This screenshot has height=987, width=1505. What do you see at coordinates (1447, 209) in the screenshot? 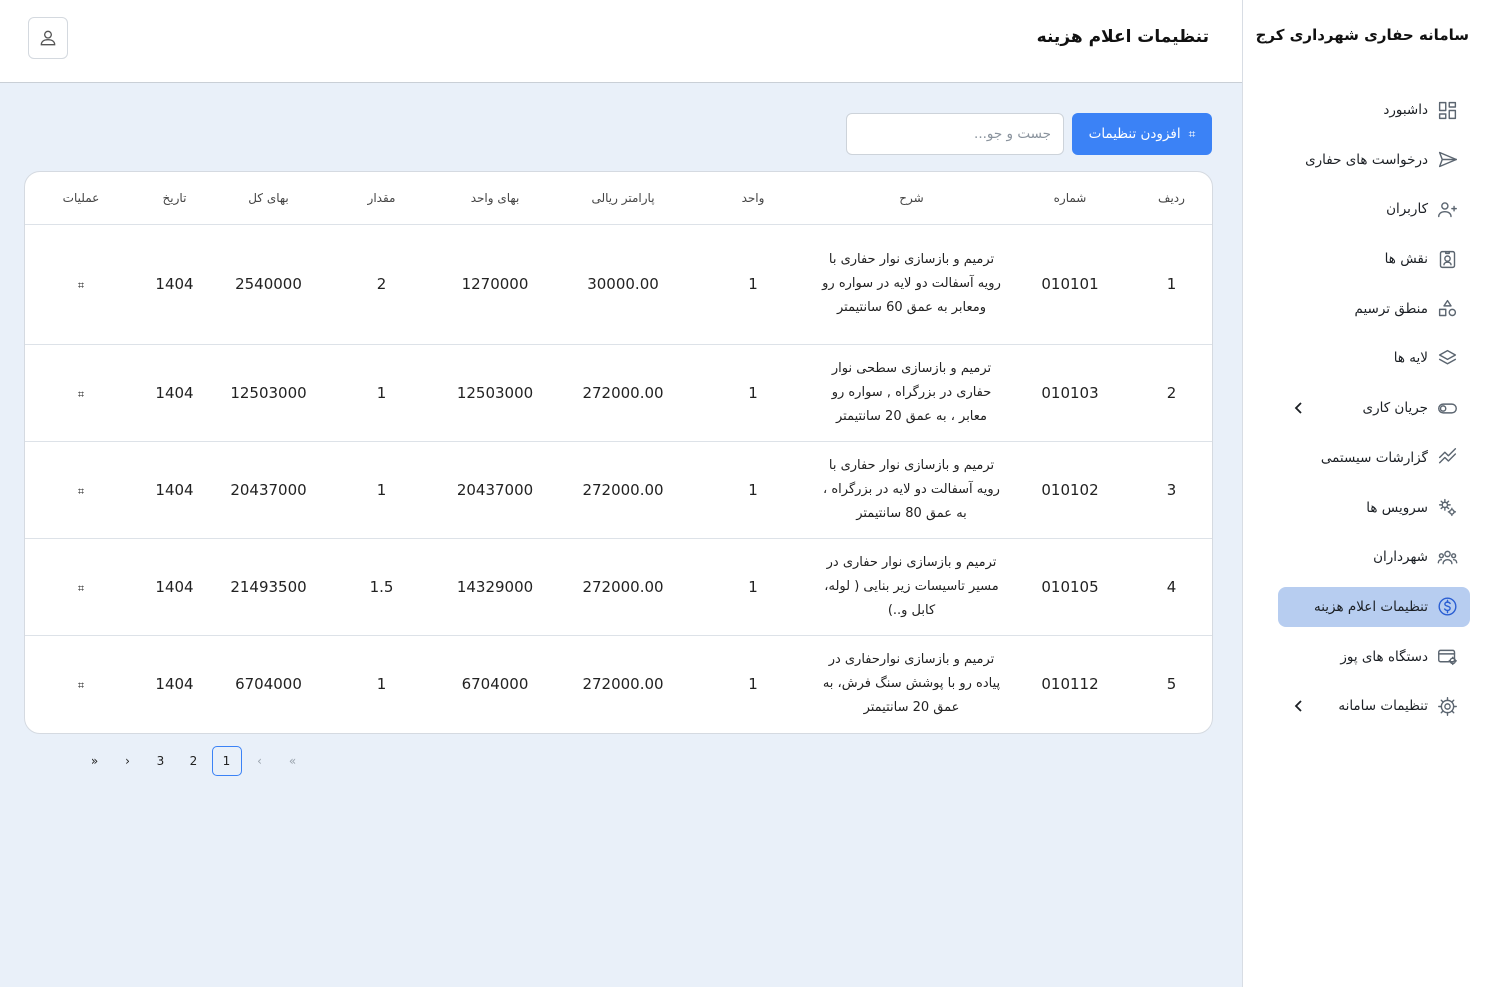
I see `users-icon` at bounding box center [1447, 209].